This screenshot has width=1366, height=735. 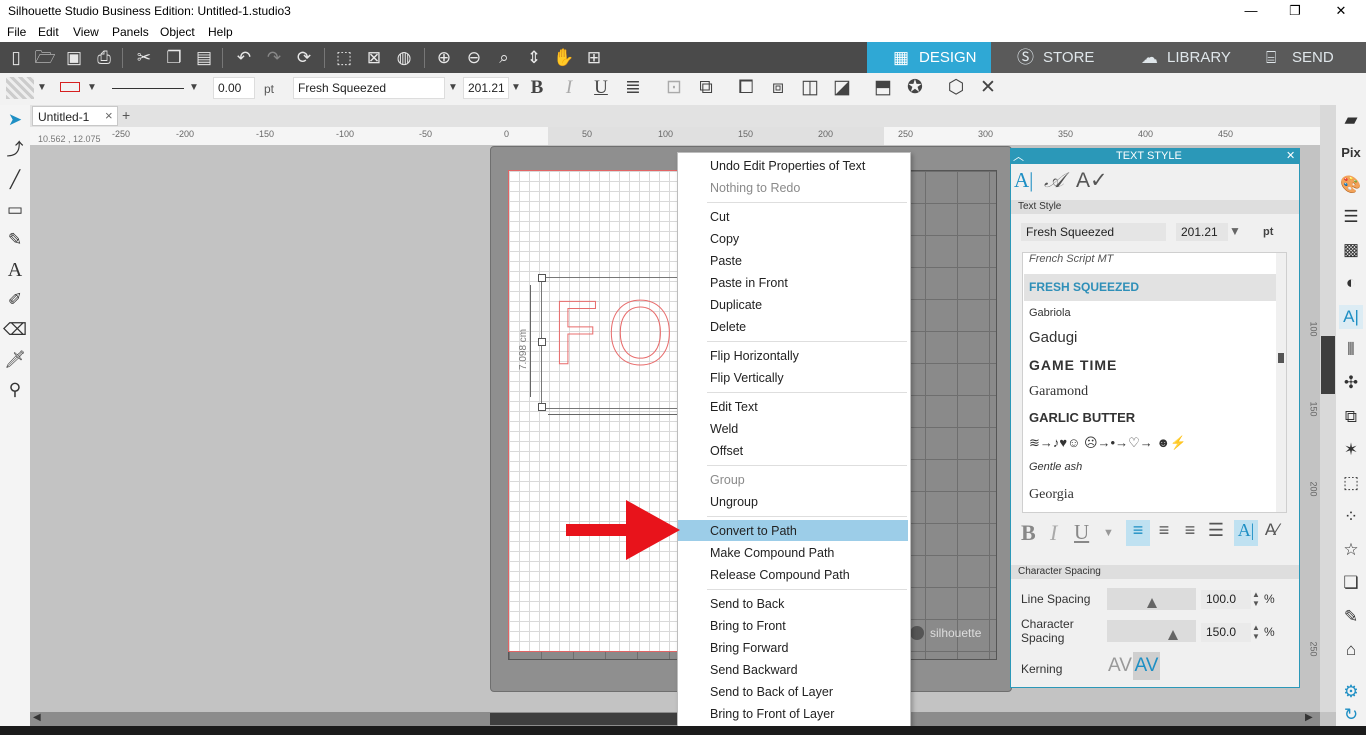 What do you see at coordinates (1173, 635) in the screenshot?
I see `char-spacing-slider-thumb` at bounding box center [1173, 635].